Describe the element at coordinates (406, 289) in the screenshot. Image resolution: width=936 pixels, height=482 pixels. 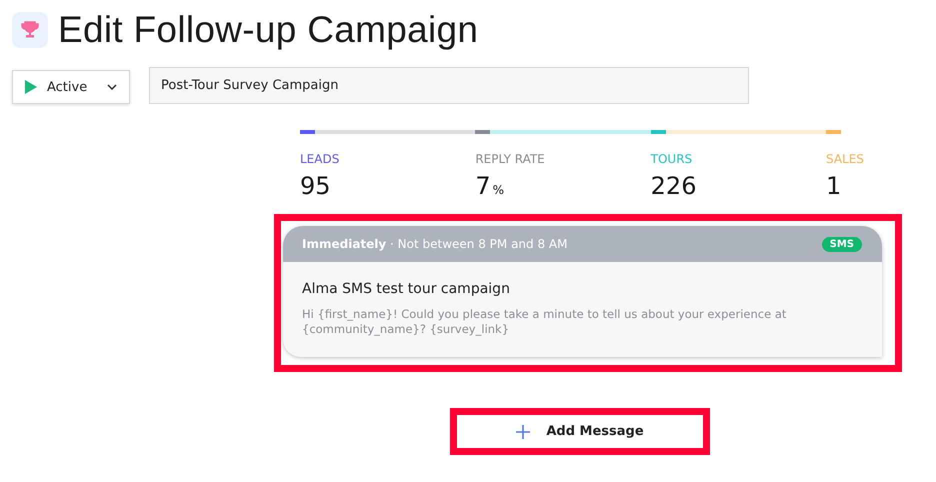
I see `message-title: Alma SMS test tour campaign` at that location.